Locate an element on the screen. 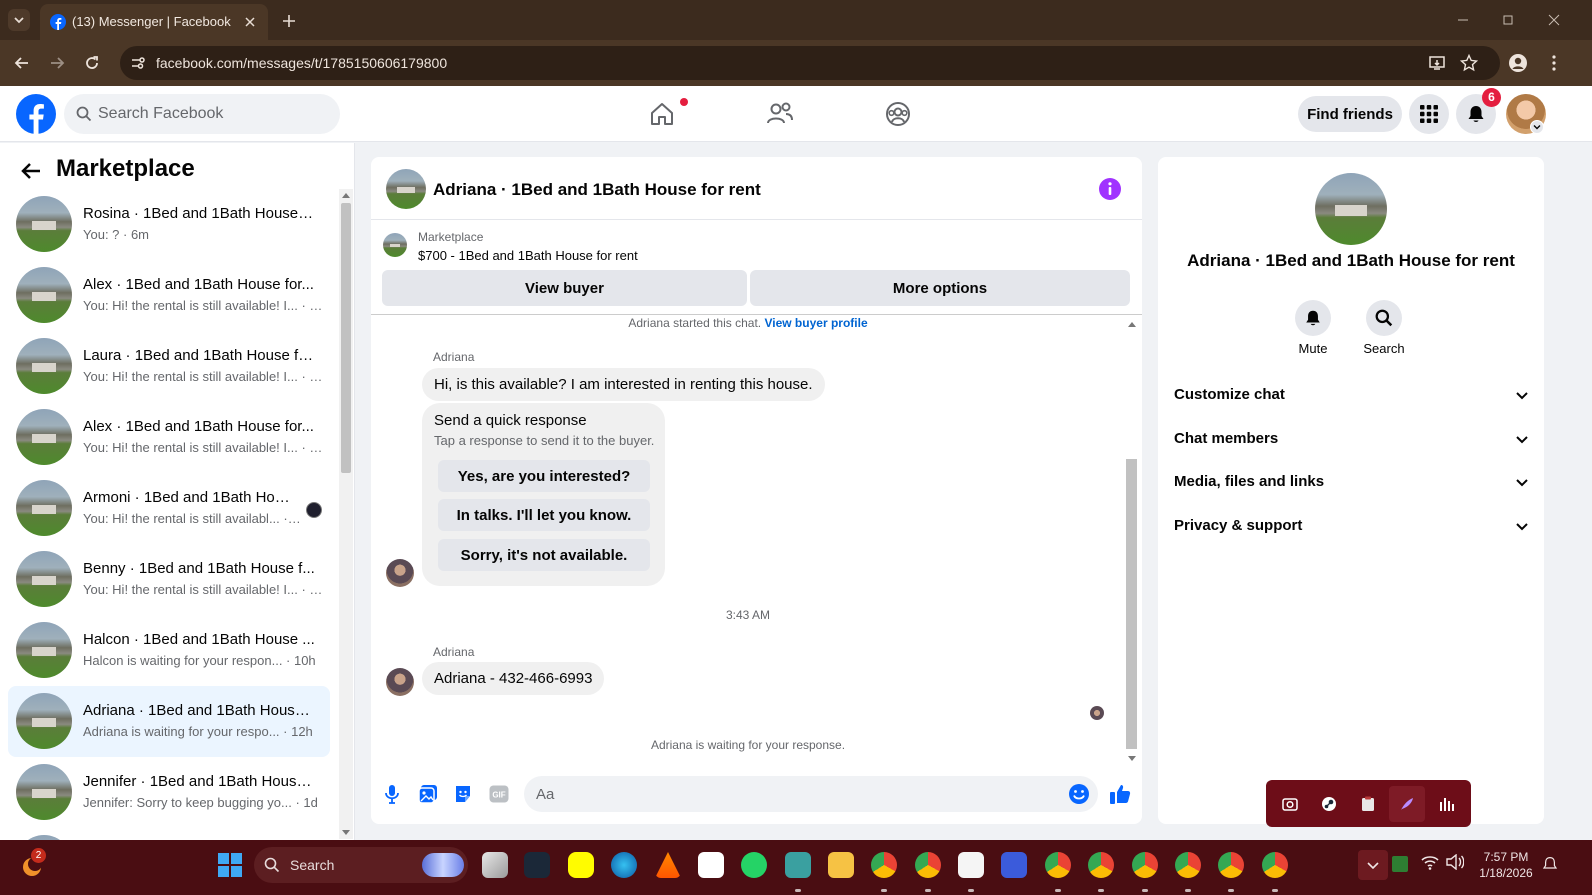  profile-icon is located at coordinates (1518, 63).